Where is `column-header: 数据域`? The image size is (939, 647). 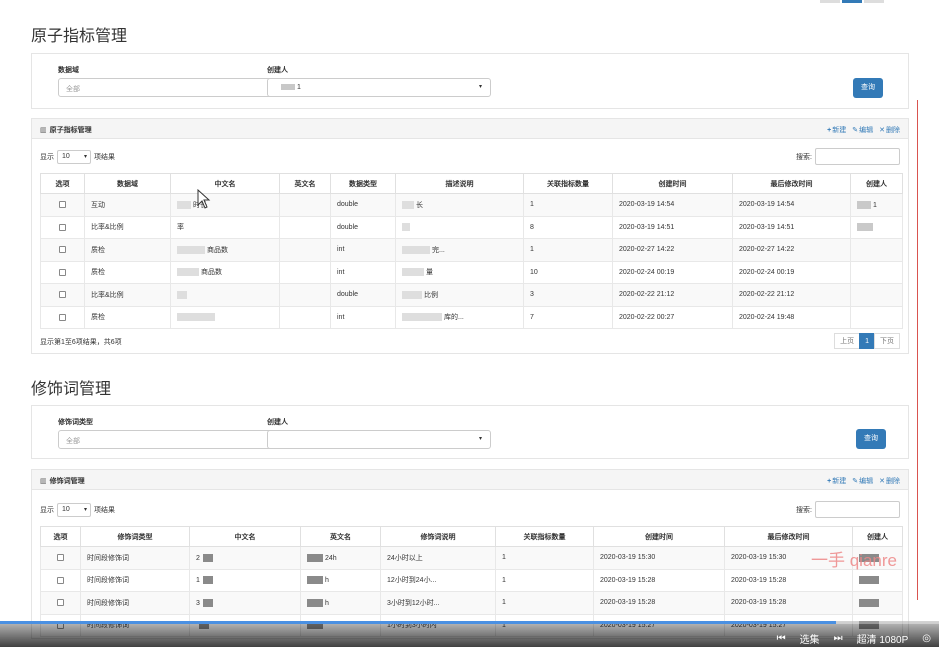 column-header: 数据域 is located at coordinates (127, 183).